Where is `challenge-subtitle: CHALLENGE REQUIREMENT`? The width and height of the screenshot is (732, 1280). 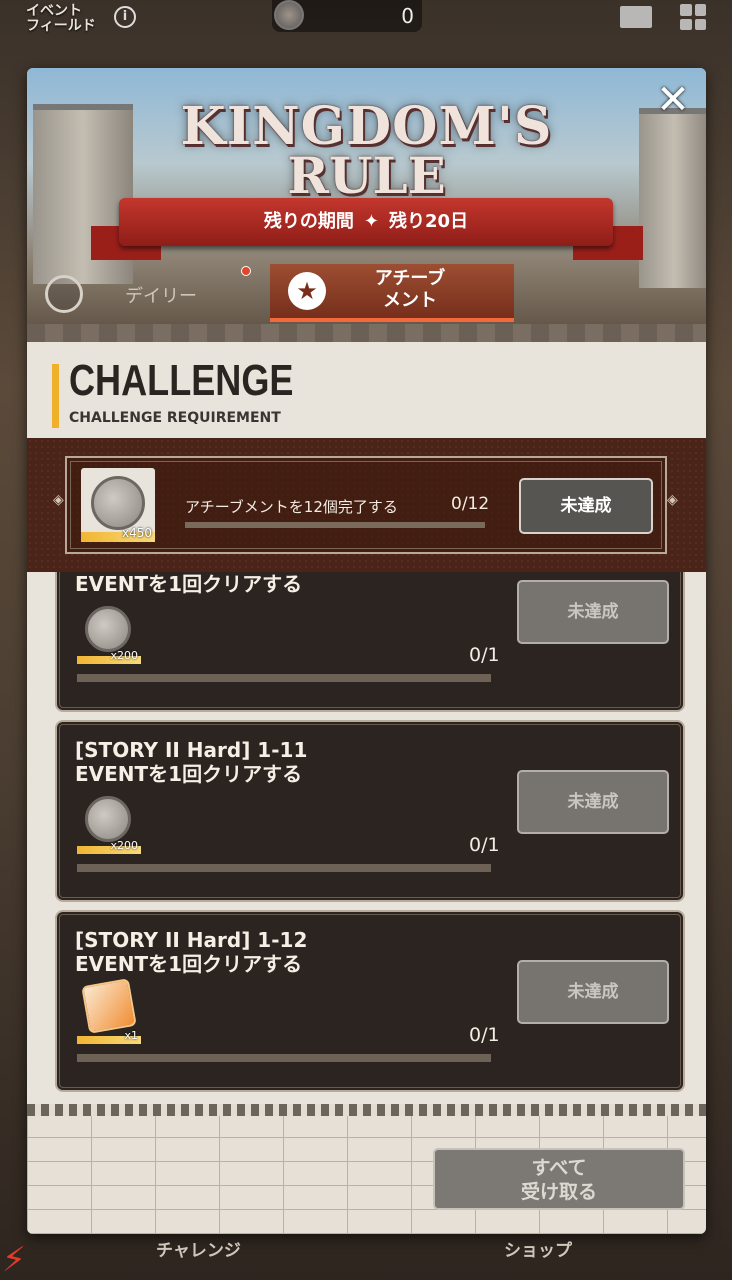 challenge-subtitle: CHALLENGE REQUIREMENT is located at coordinates (175, 418).